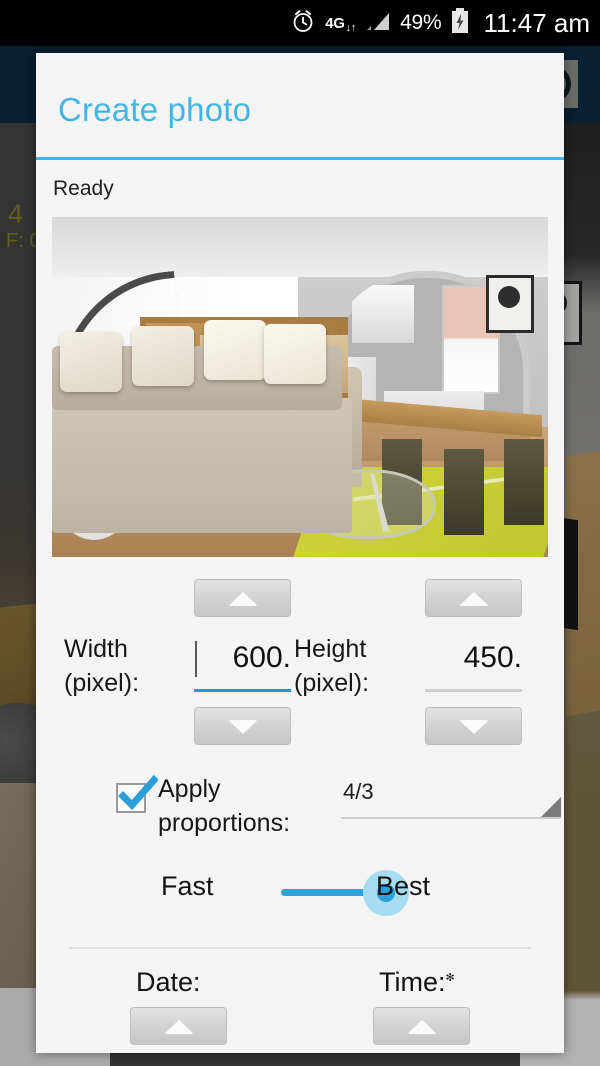 The height and width of the screenshot is (1066, 600). Describe the element at coordinates (138, 793) in the screenshot. I see `checkmark-icon` at that location.